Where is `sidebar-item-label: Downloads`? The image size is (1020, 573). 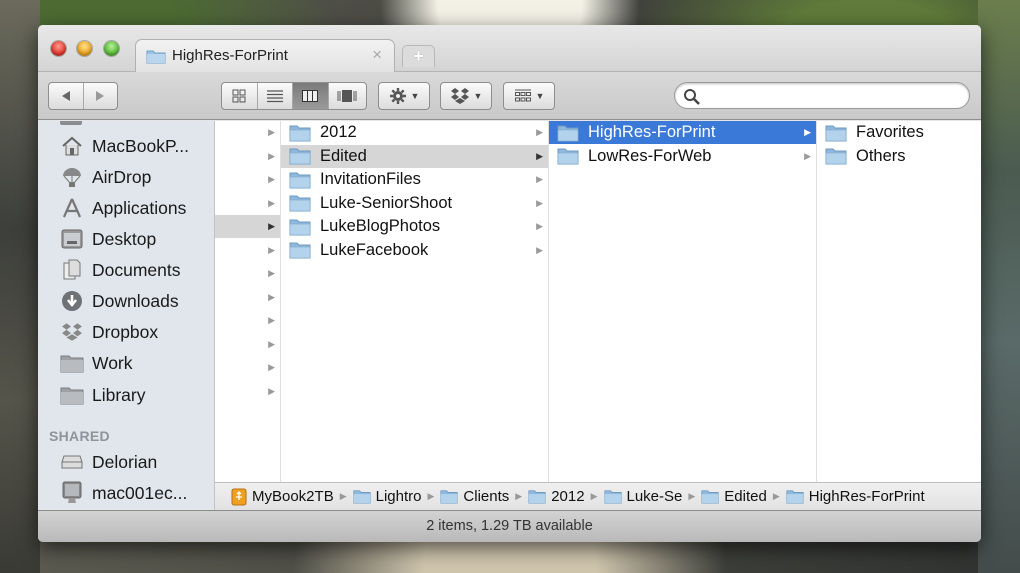
sidebar-item-label: Downloads is located at coordinates (135, 300).